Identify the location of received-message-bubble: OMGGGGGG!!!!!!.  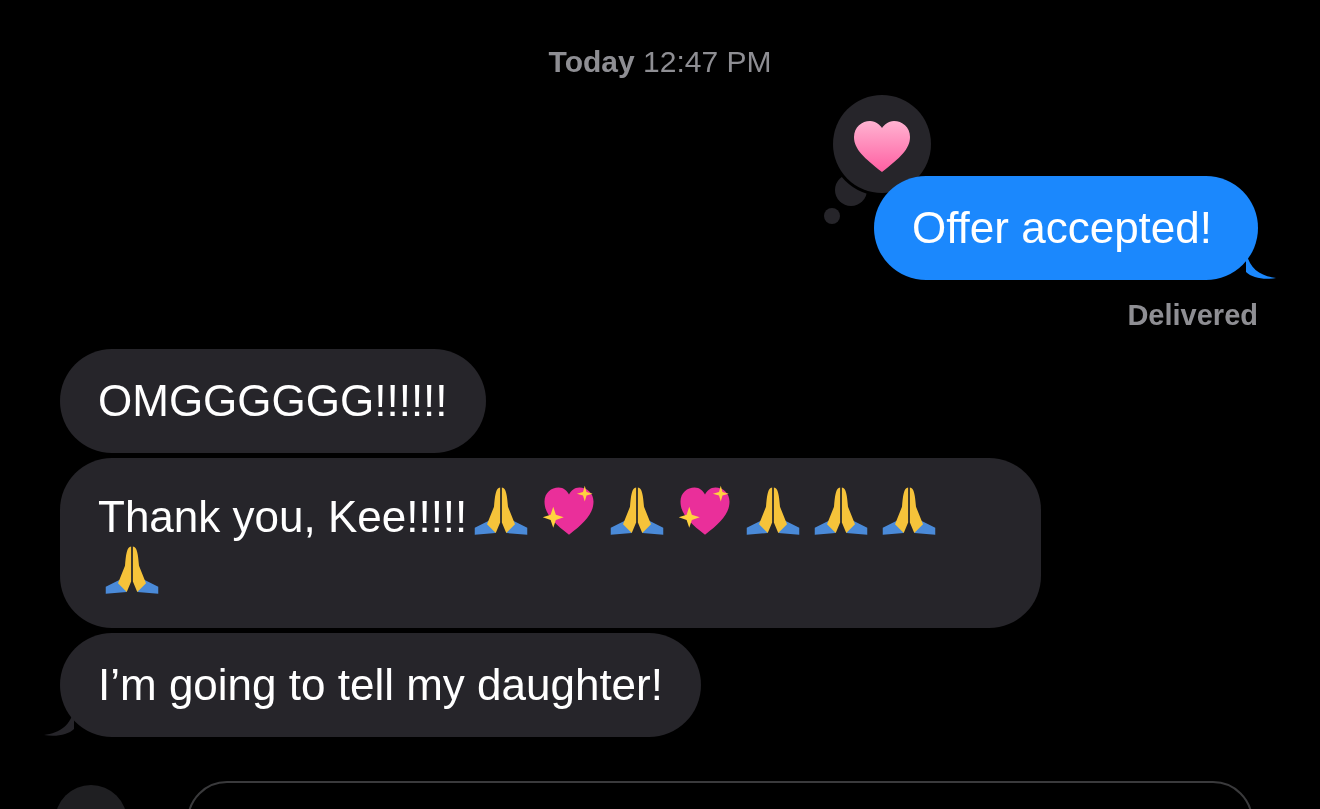
(273, 401).